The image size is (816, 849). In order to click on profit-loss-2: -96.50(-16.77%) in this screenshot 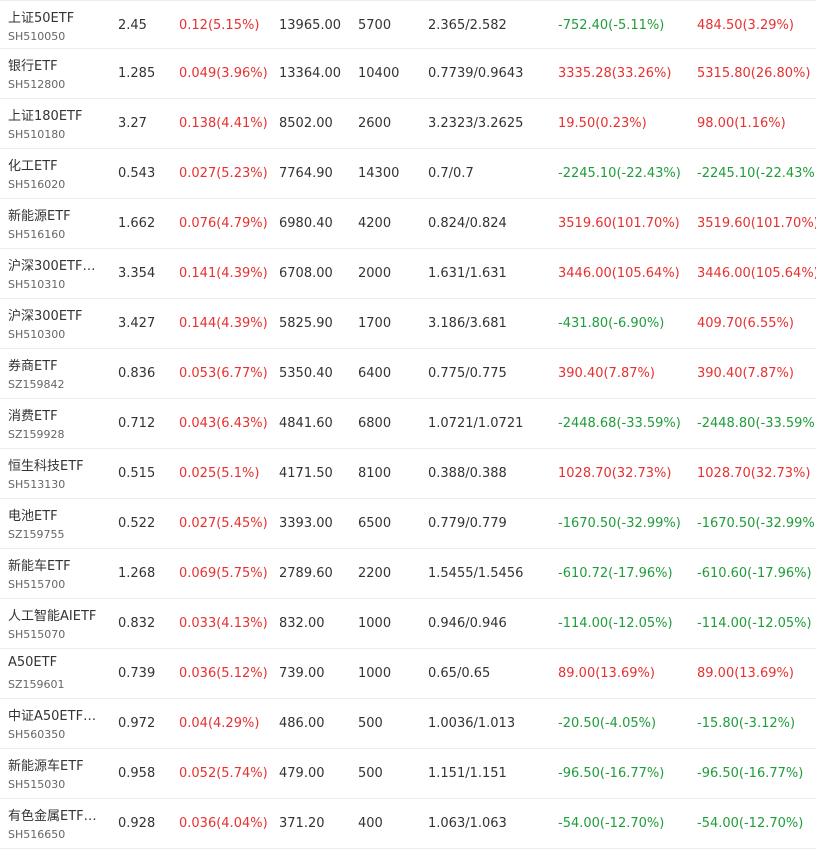, I will do `click(750, 773)`.